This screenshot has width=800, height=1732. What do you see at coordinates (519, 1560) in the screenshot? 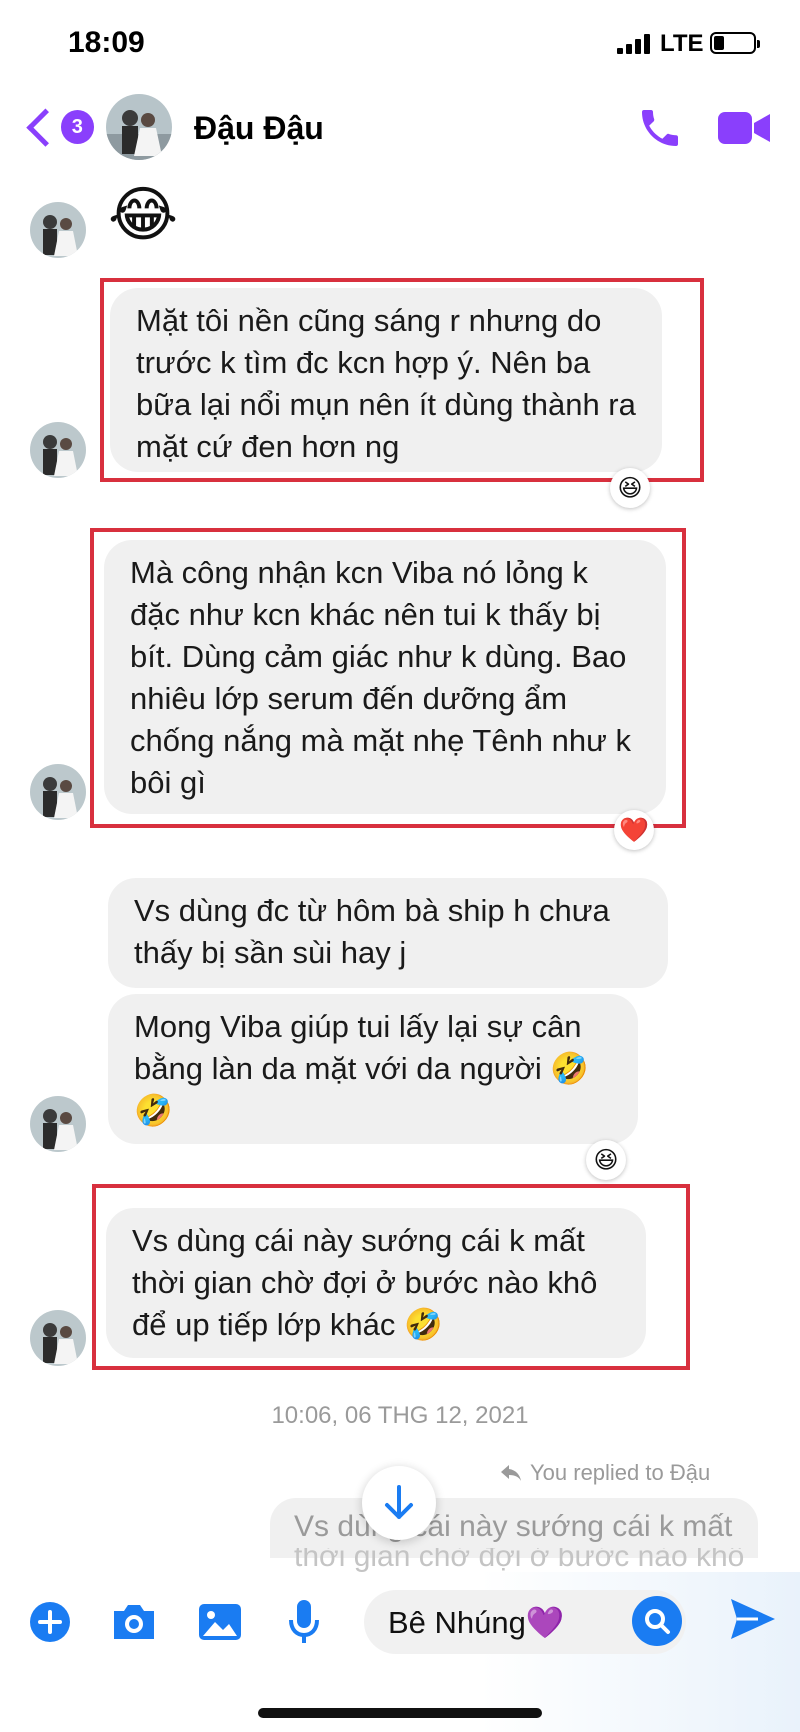
I see `reply-preview-cutoff: thời gian chờ đợi ở bước nào khô` at bounding box center [519, 1560].